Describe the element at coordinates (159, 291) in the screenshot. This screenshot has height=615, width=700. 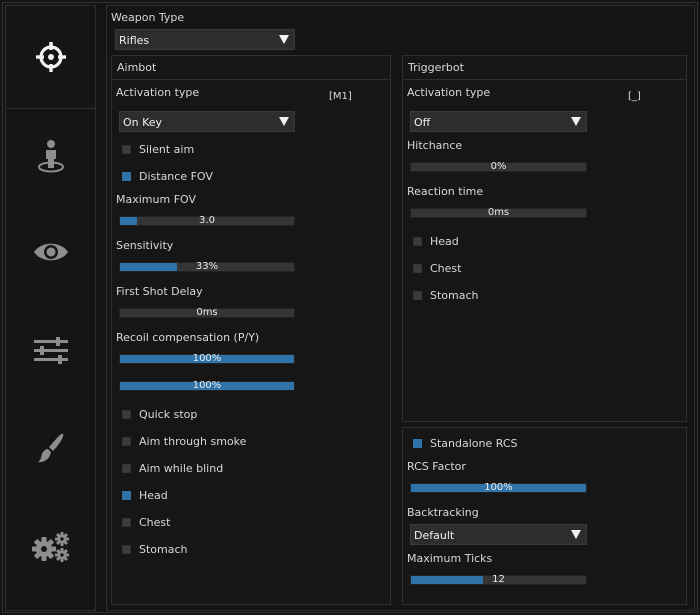
I see `first-shot-delay-label: First Shot Delay` at that location.